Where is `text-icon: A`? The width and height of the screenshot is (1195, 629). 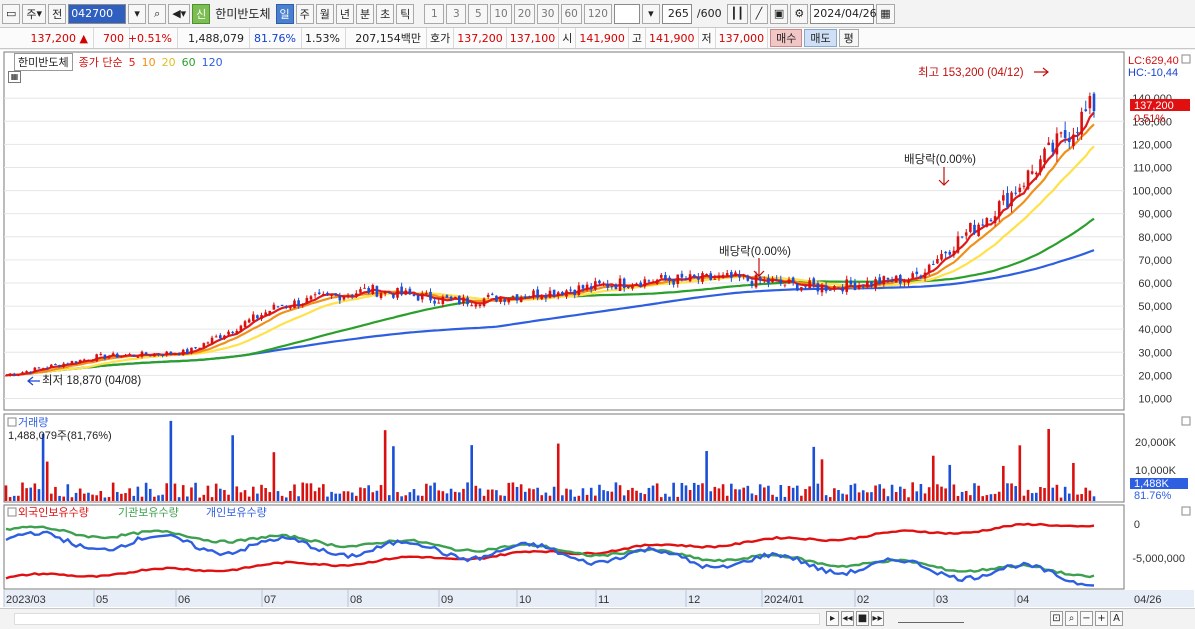 text-icon: A is located at coordinates (1116, 618).